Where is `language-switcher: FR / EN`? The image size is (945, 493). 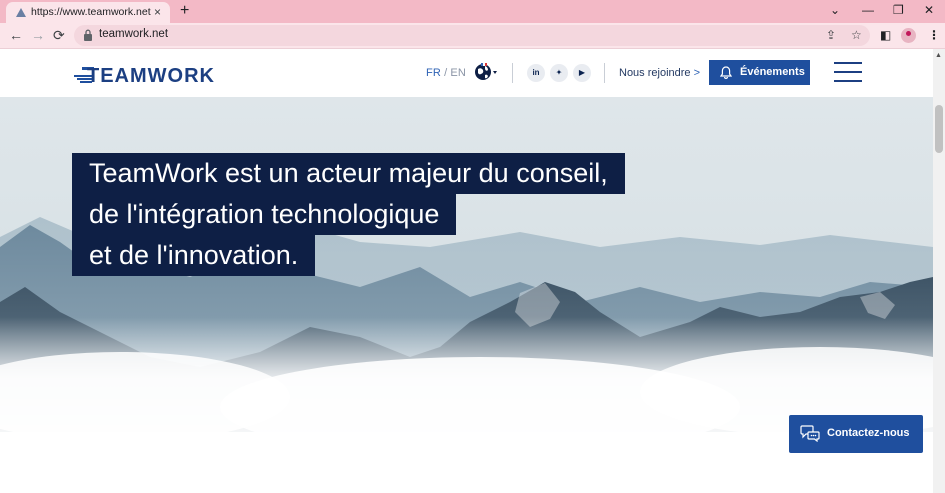 language-switcher: FR / EN is located at coordinates (446, 73).